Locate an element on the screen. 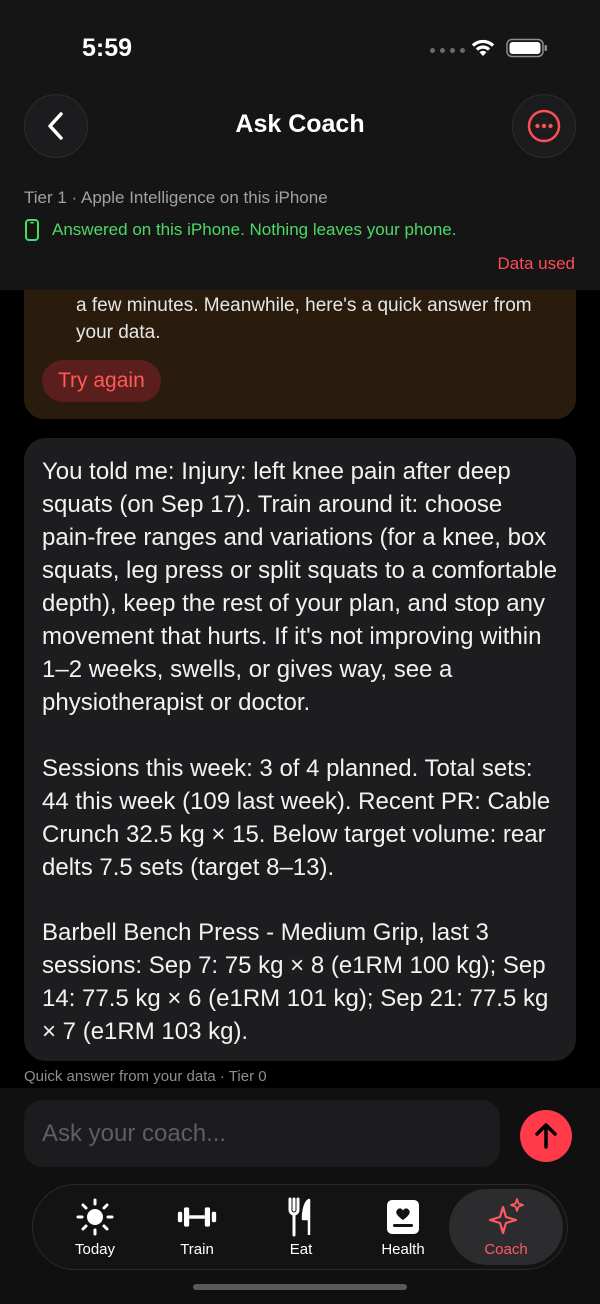  tab-today: Today is located at coordinates (95, 1227).